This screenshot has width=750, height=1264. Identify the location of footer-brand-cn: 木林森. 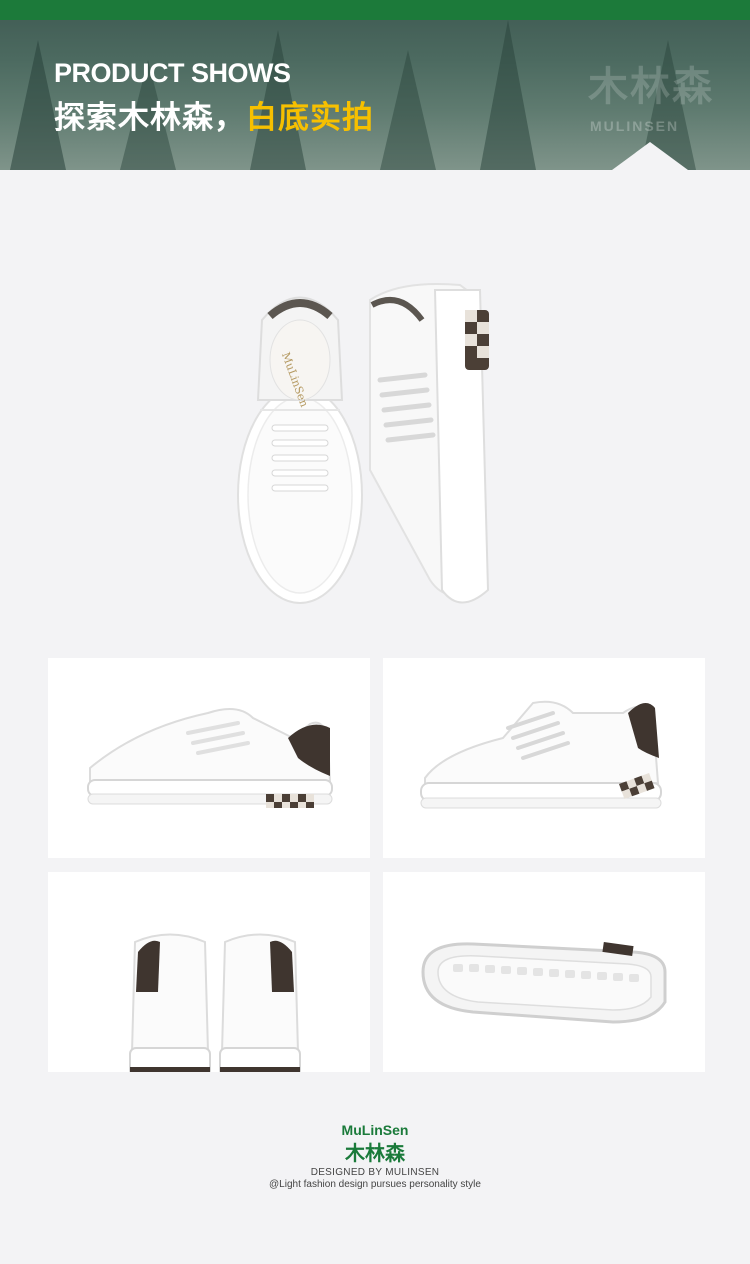
(375, 1154).